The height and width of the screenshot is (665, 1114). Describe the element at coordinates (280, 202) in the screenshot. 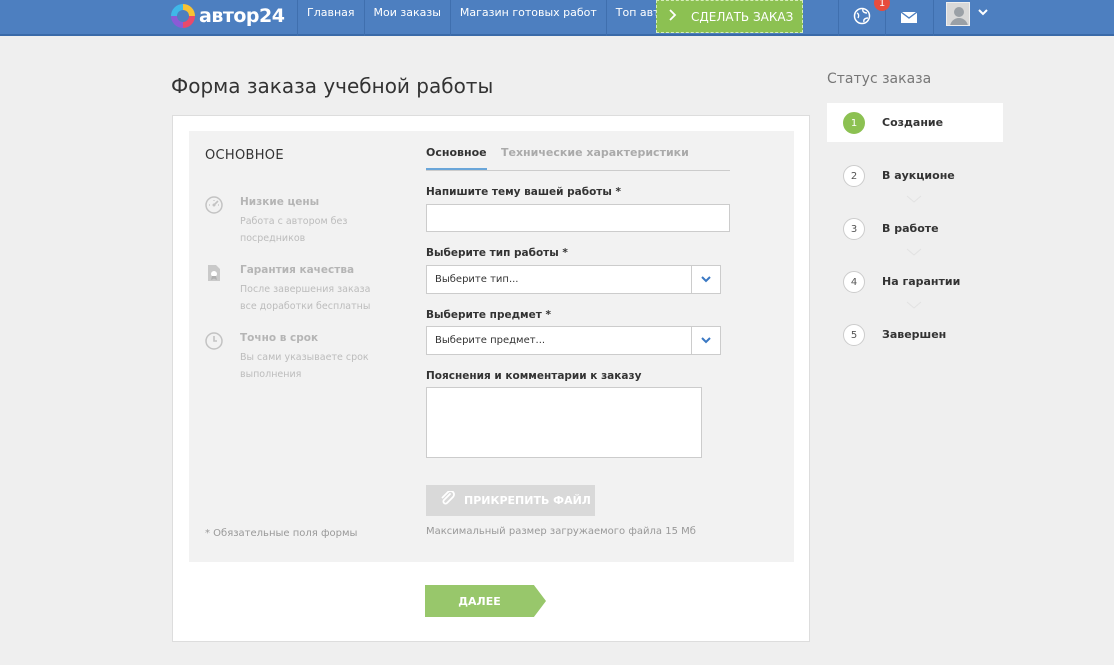

I see `feature-title: Низкие цены` at that location.